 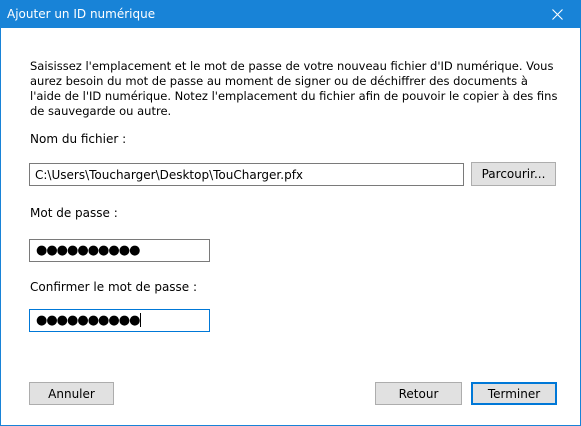 What do you see at coordinates (418, 393) in the screenshot?
I see `back-button: Retour` at bounding box center [418, 393].